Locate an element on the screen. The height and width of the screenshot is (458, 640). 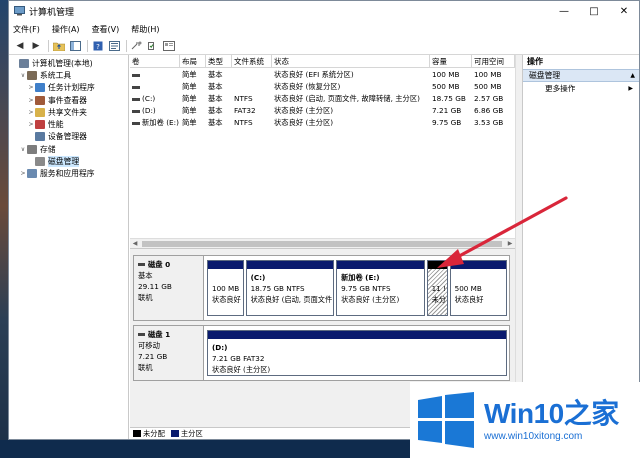
table-cell: 状态良好 (恢复分区) is located at coordinates (351, 87).